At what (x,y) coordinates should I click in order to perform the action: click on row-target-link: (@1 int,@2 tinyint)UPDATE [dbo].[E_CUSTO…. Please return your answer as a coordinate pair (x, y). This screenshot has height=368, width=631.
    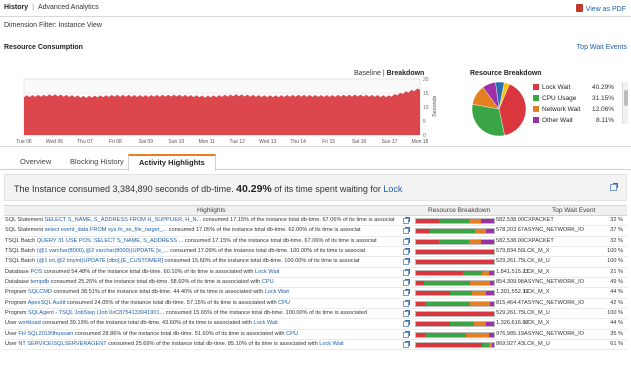
    Looking at the image, I should click on (100, 261).